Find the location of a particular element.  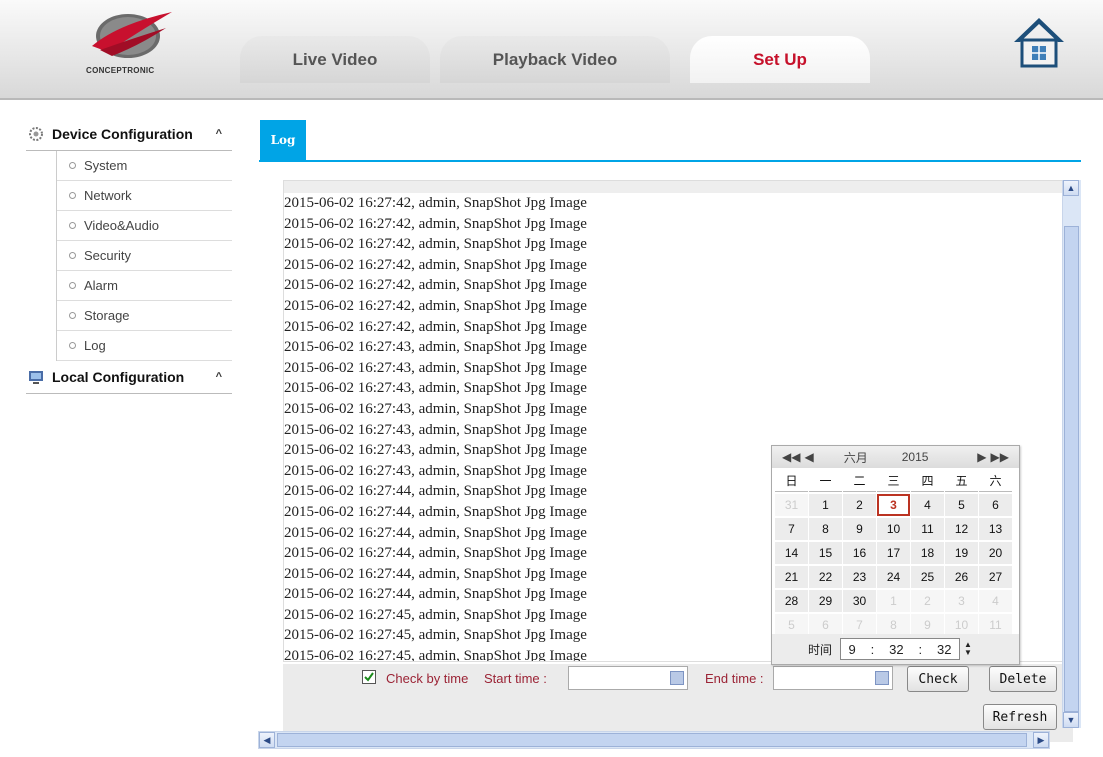

sidebar-item-log: Log is located at coordinates (144, 346).